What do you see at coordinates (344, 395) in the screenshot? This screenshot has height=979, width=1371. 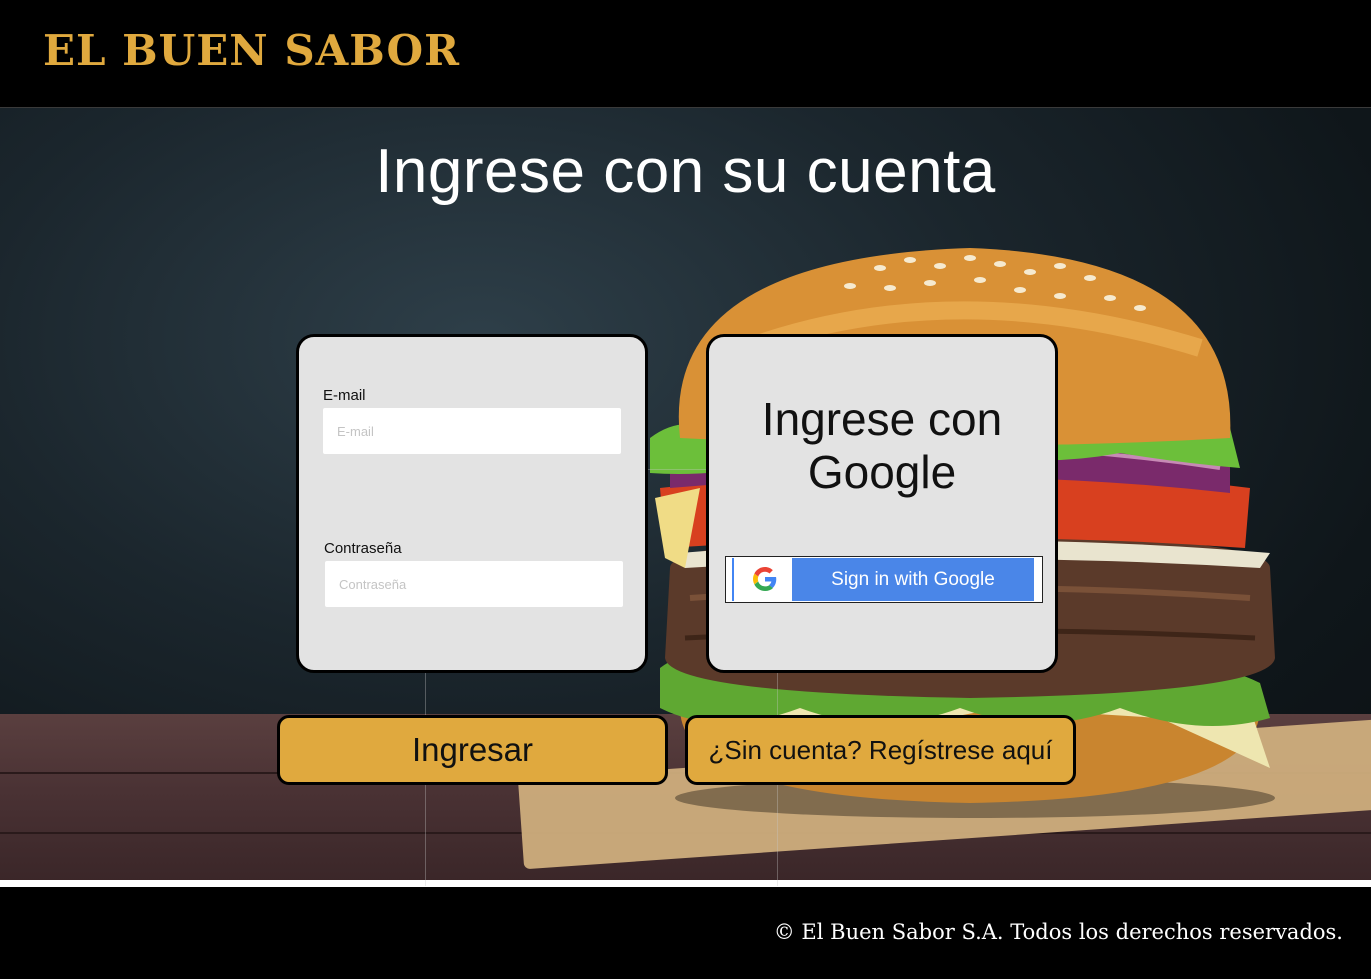 I see `email-label: E-mail` at bounding box center [344, 395].